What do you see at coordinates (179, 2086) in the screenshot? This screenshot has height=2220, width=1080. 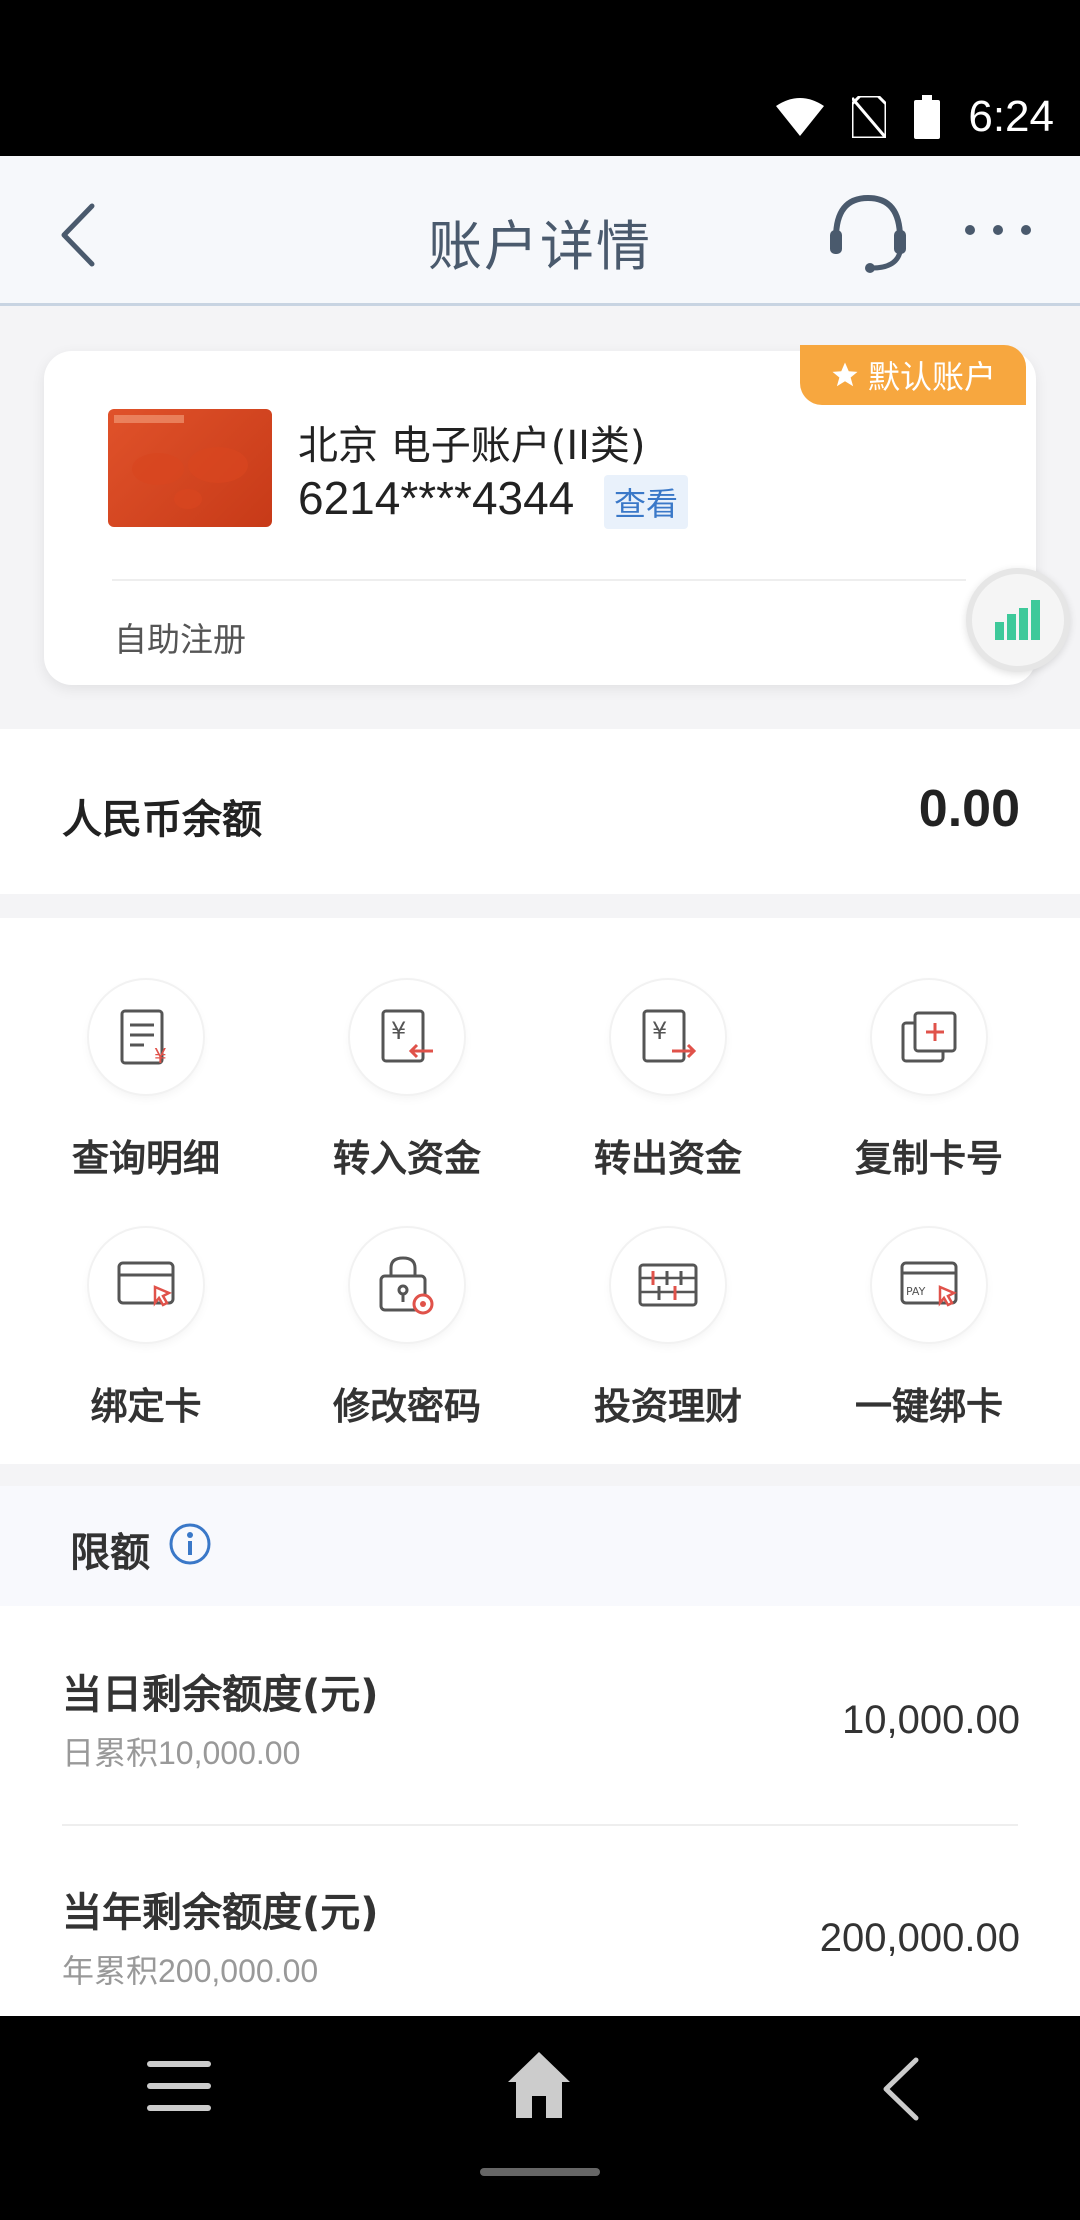 I see `menu-icon` at bounding box center [179, 2086].